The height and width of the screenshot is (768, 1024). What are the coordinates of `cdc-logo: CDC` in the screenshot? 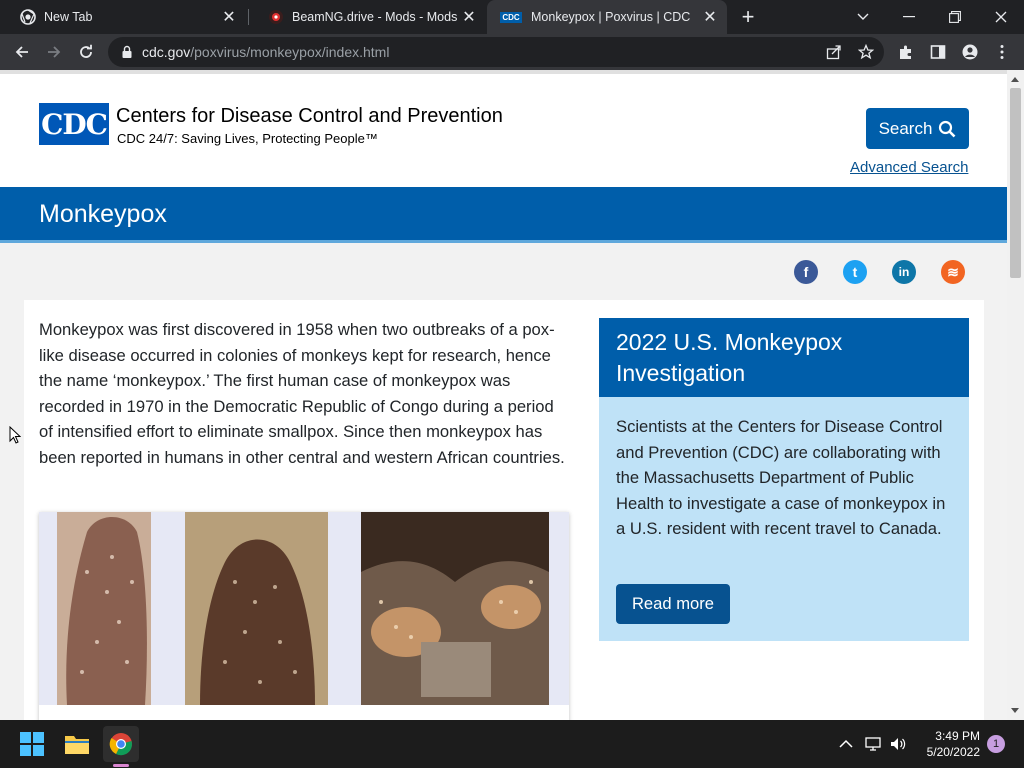 It's located at (74, 124).